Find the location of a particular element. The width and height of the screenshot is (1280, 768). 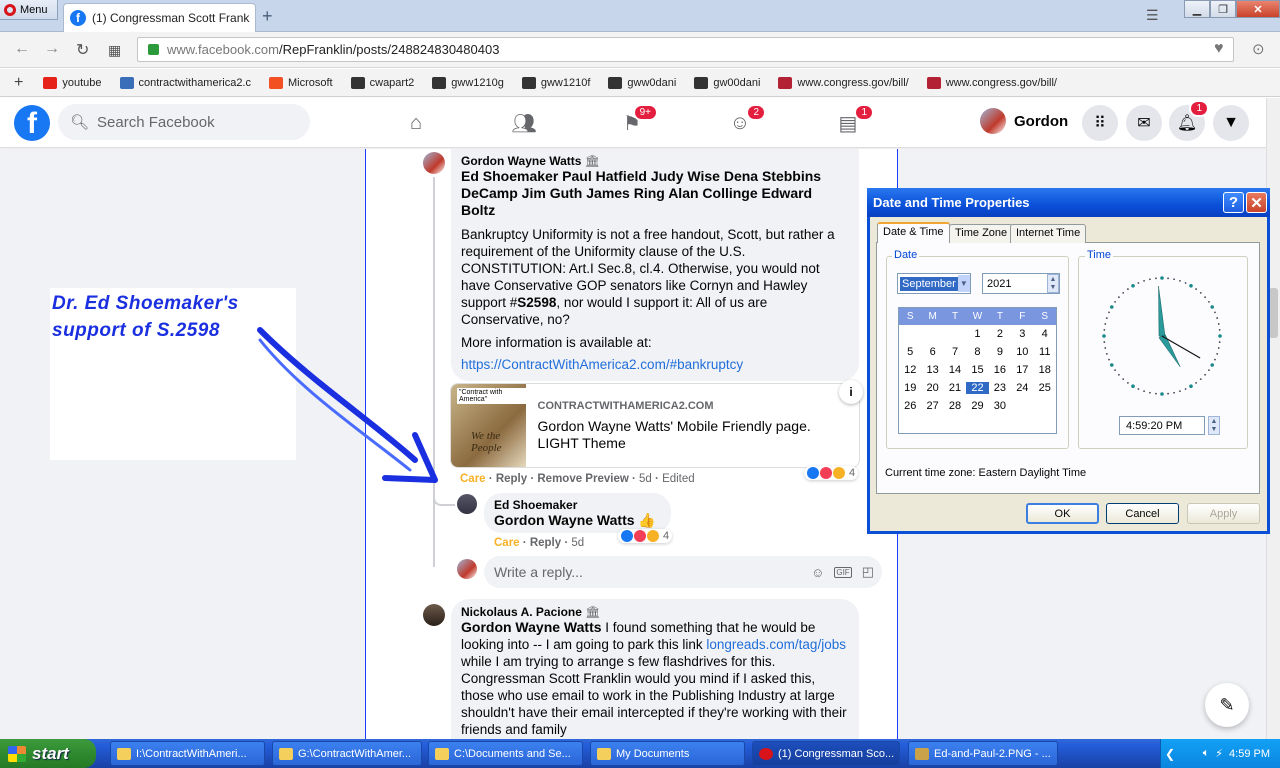

calendar-day: 4 is located at coordinates (1045, 334).